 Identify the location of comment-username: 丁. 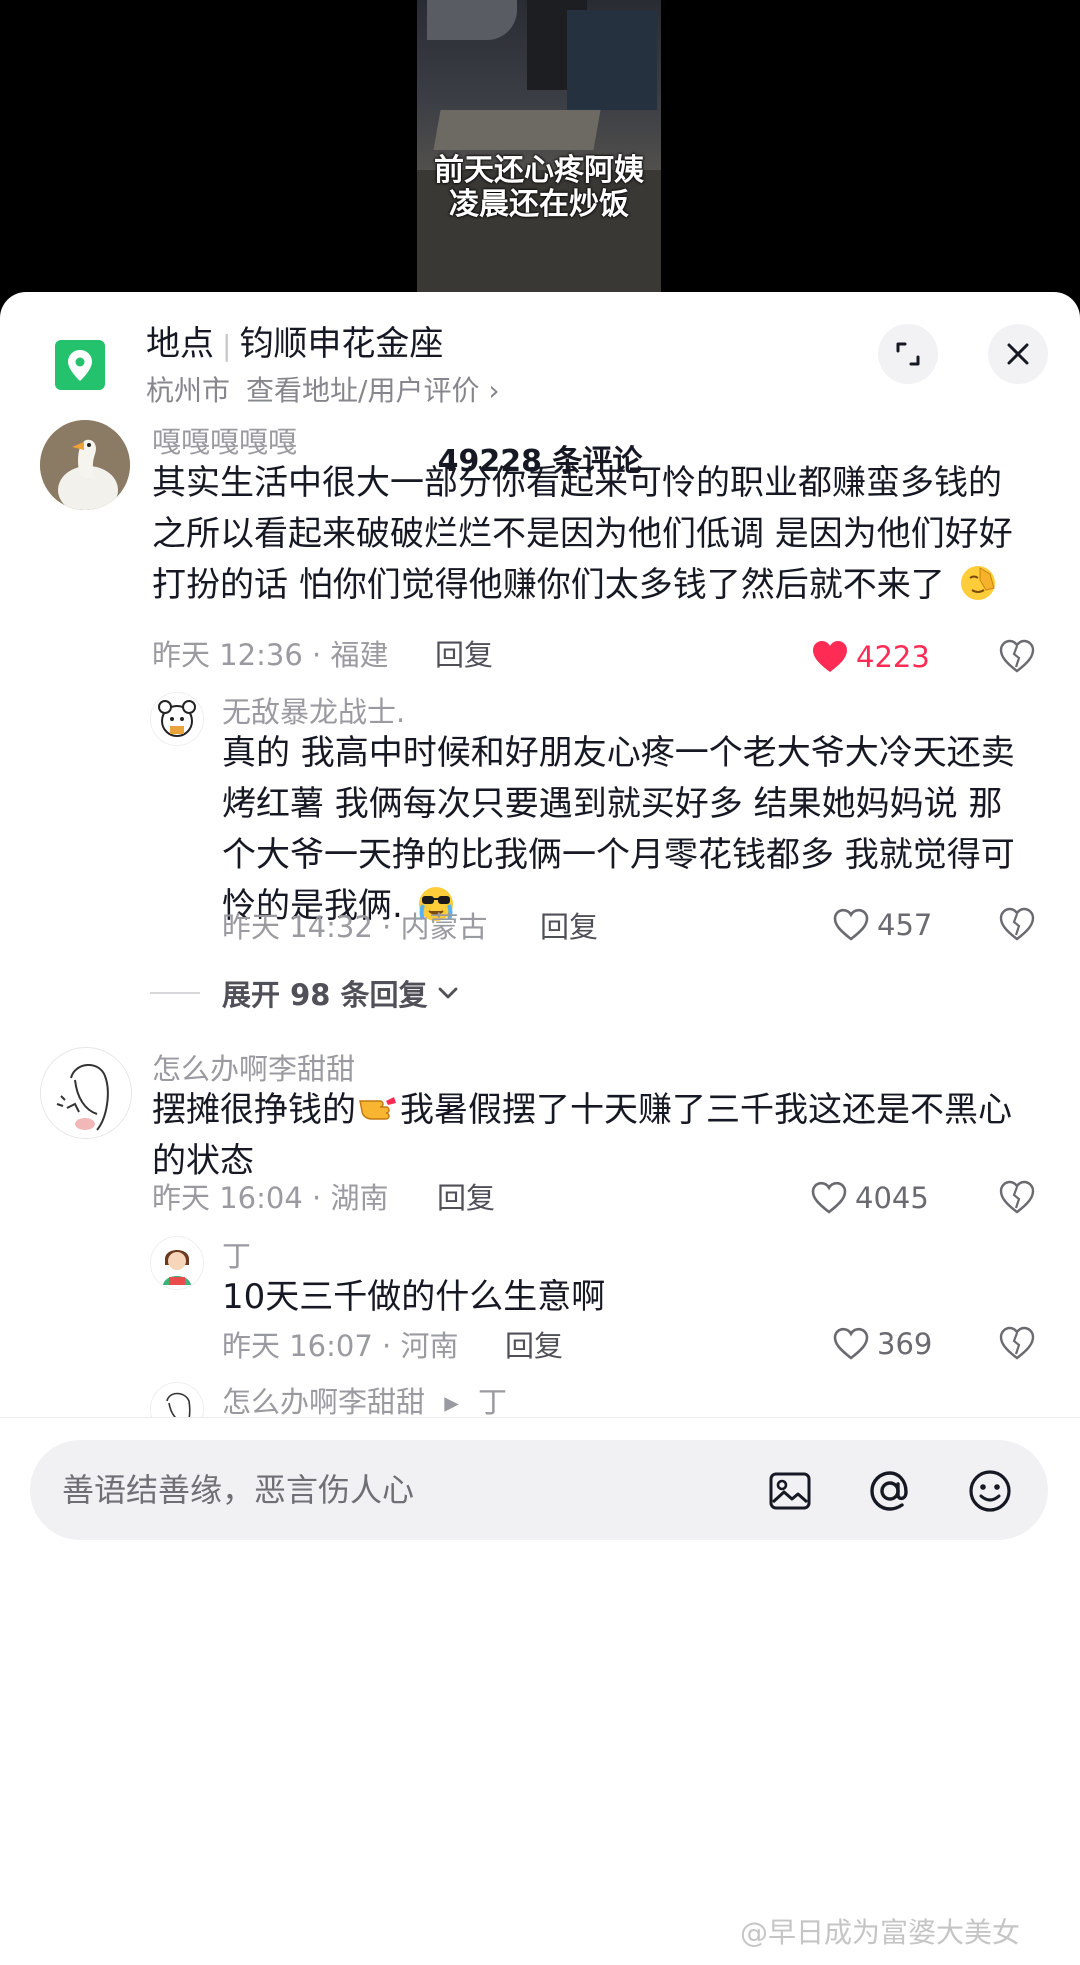
(236, 1256).